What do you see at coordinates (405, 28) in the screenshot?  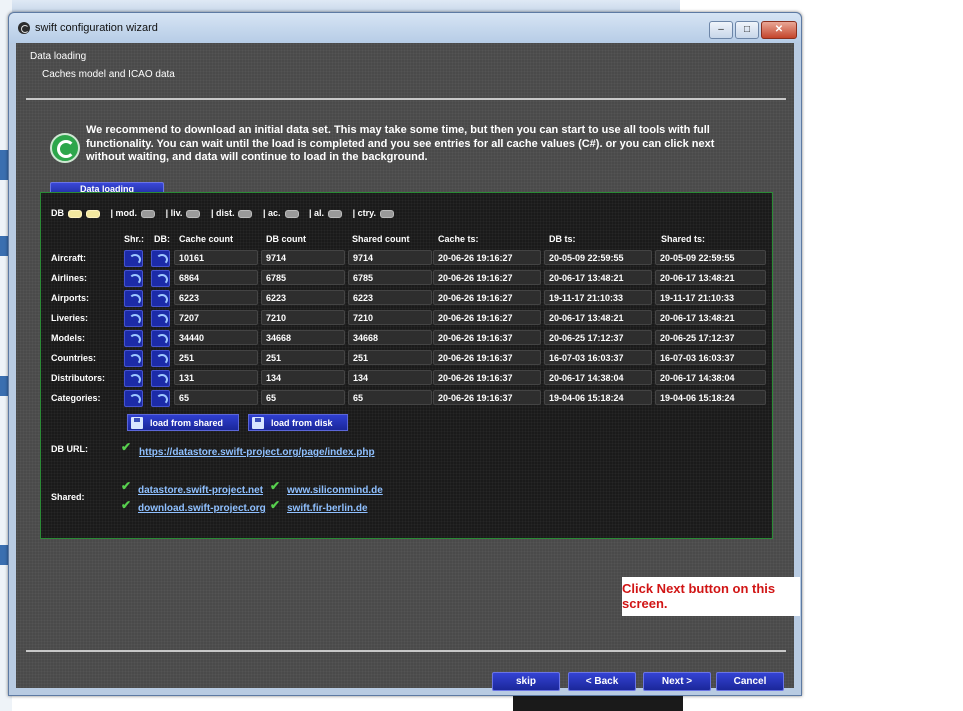 I see `title-bar: swift configuration wizard – □ ✕` at bounding box center [405, 28].